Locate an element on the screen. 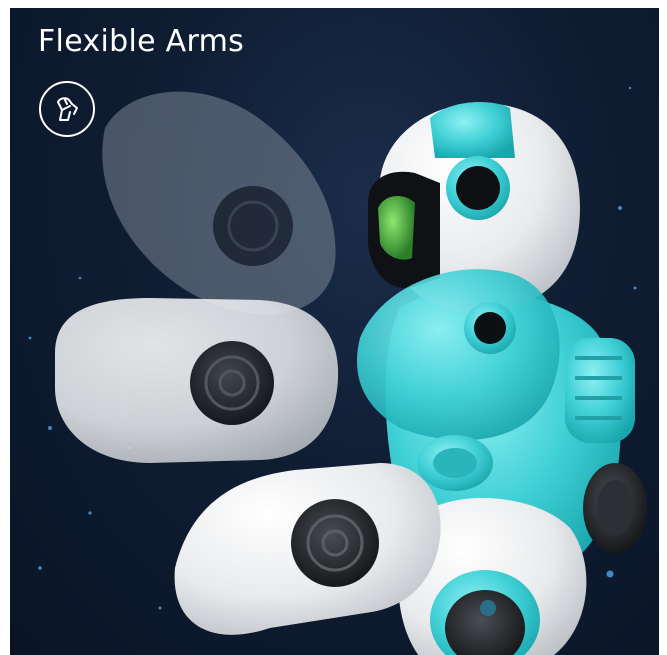  robot-arm-icon is located at coordinates (67, 109).